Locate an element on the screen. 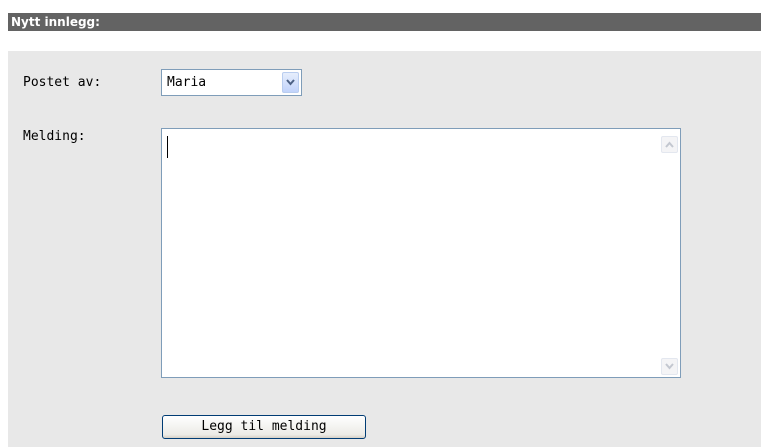  scroll-up-arrow-icon is located at coordinates (669, 144).